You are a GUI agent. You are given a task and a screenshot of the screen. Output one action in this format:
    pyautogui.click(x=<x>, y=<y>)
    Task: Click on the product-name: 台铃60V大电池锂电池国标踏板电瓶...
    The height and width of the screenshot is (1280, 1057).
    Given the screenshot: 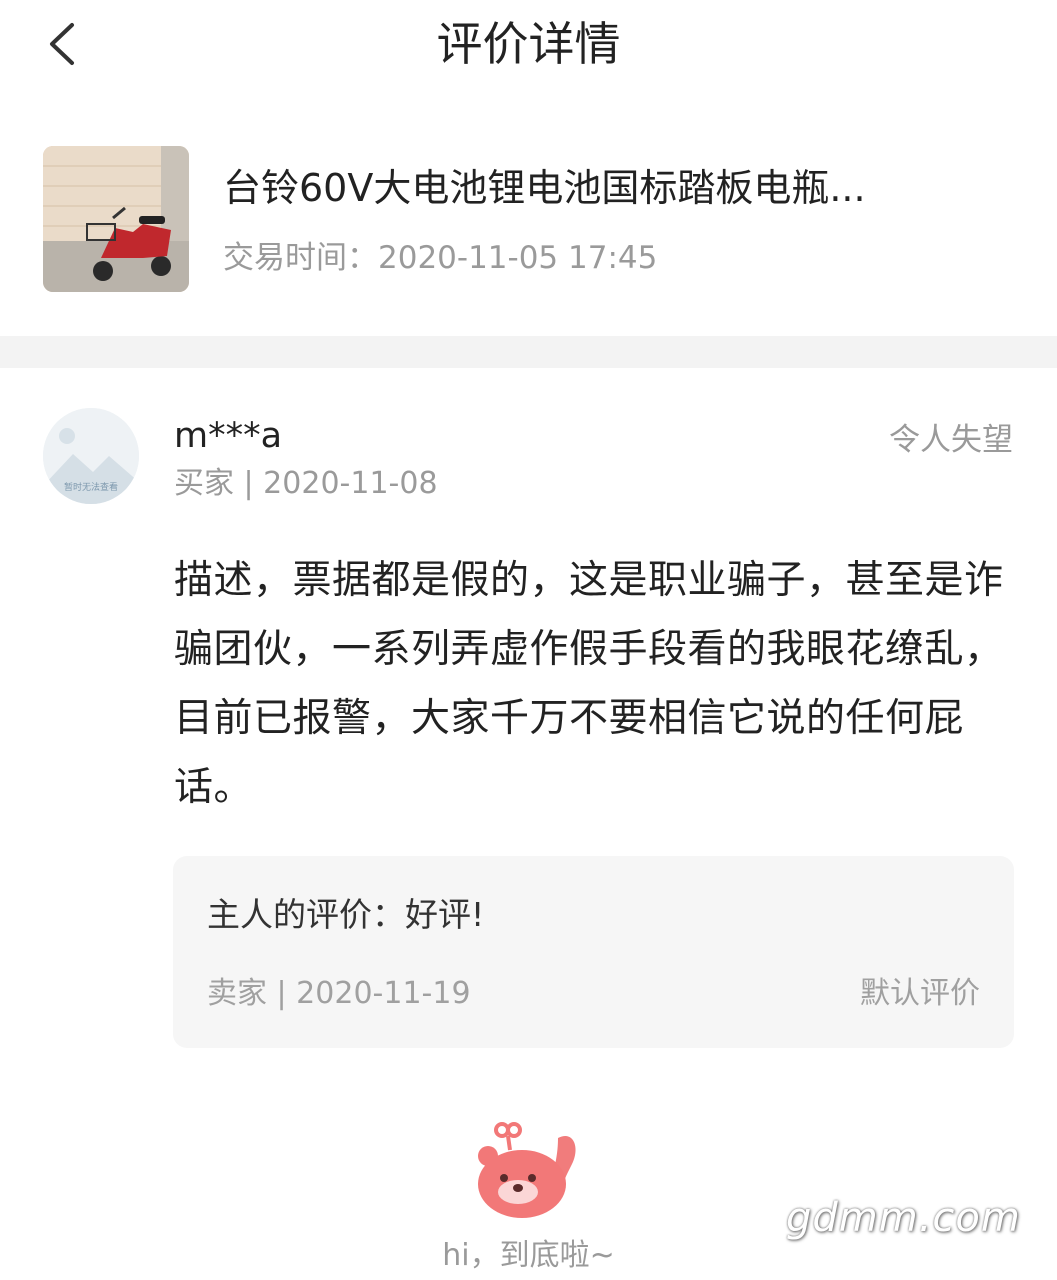 What is the action you would take?
    pyautogui.click(x=544, y=188)
    